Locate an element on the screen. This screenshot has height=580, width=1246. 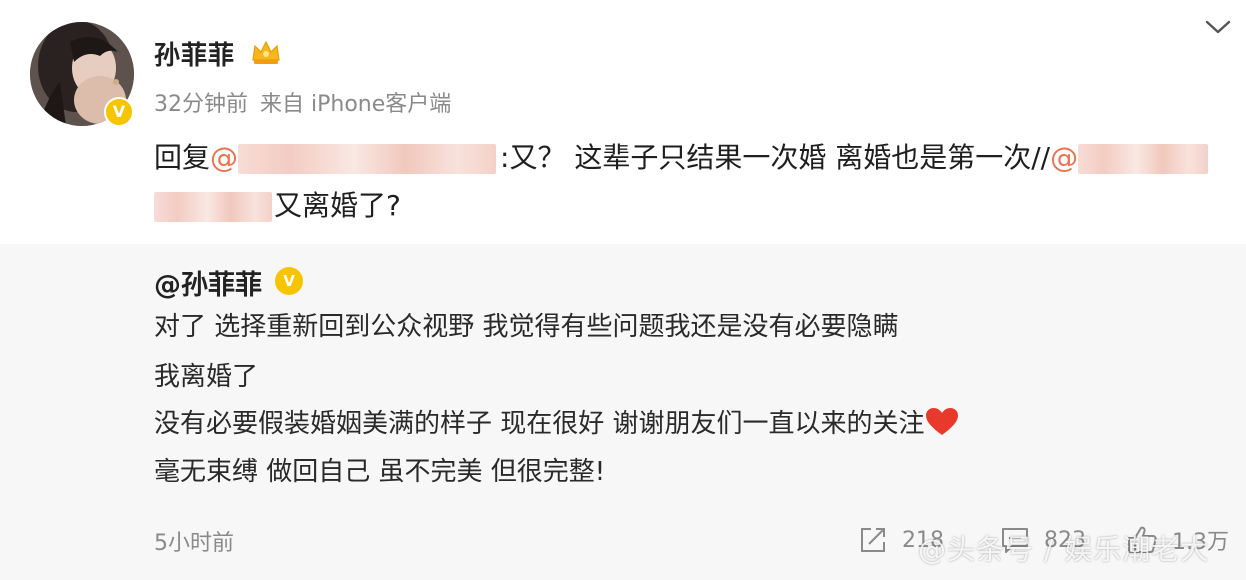
quoted-username: @孙菲菲 is located at coordinates (208, 282).